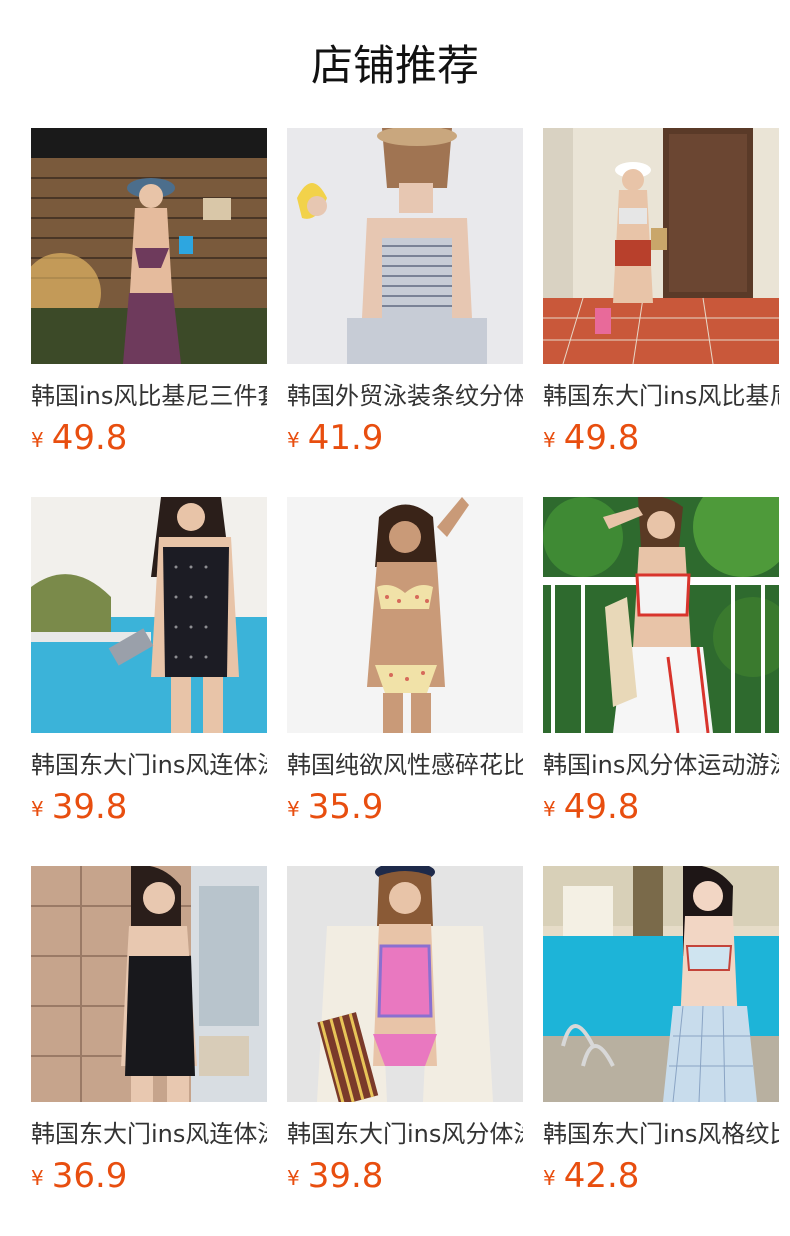 This screenshot has height=1236, width=790. Describe the element at coordinates (405, 438) in the screenshot. I see `product-price: ¥41.9` at that location.